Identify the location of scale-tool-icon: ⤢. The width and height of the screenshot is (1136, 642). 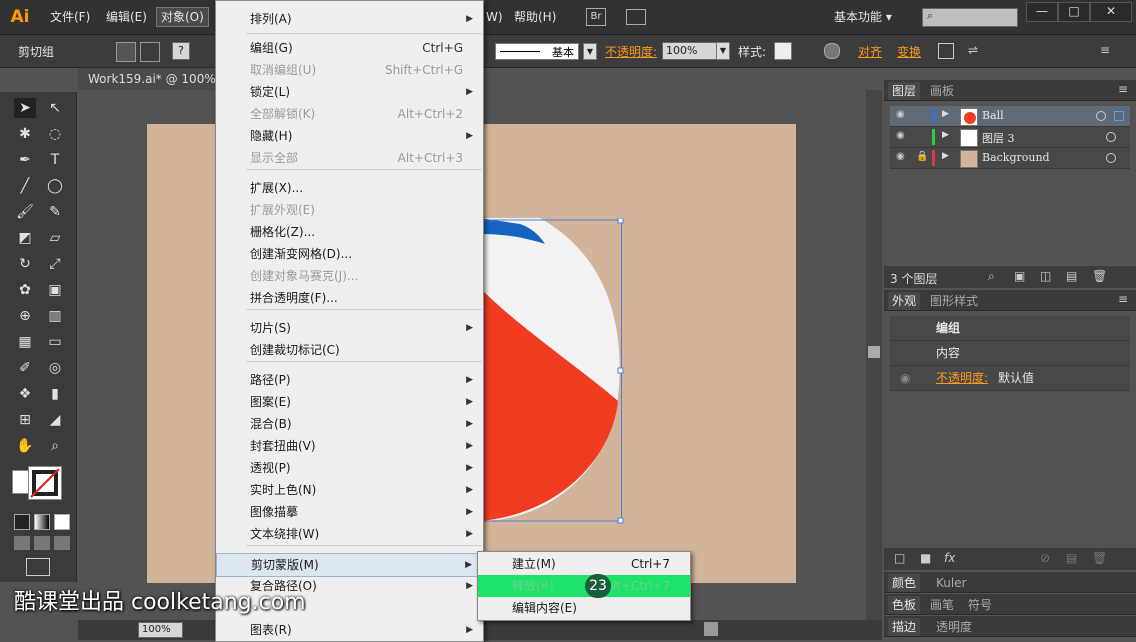
(55, 264).